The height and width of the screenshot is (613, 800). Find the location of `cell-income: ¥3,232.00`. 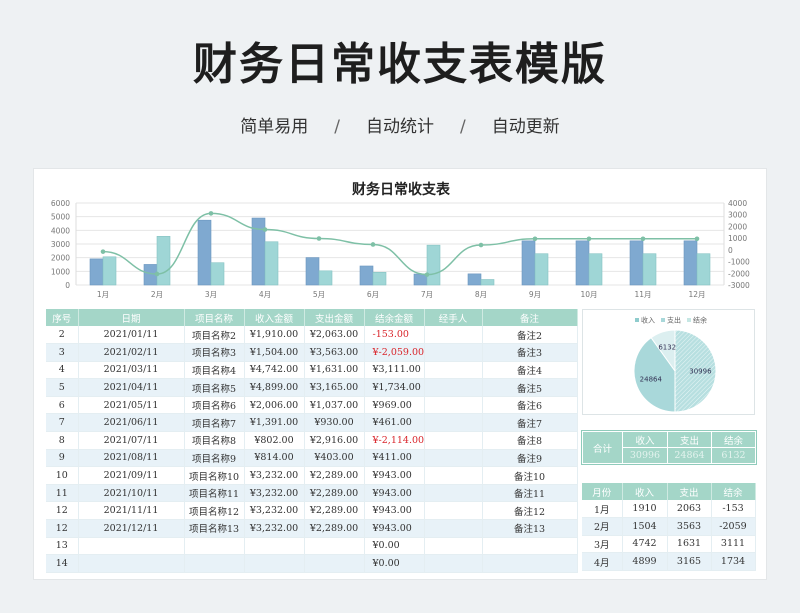

cell-income: ¥3,232.00 is located at coordinates (274, 493).